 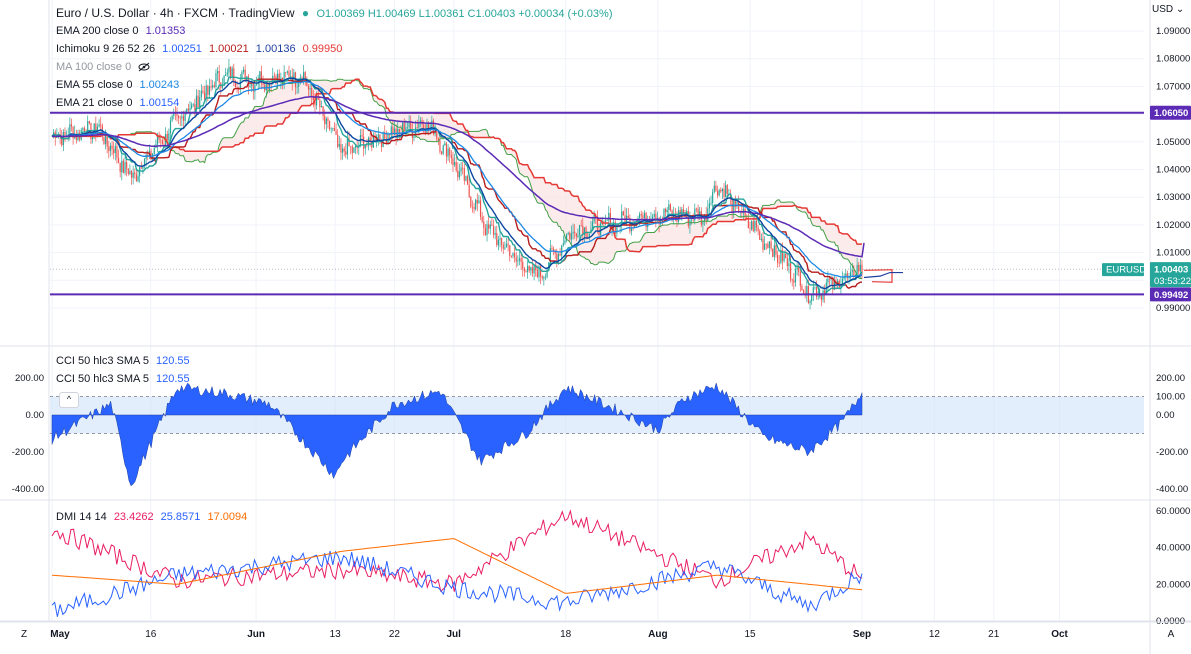 I want to click on legend-dmi: DMI 14 14 23.4262 25.8571 17.0094, so click(x=153, y=517).